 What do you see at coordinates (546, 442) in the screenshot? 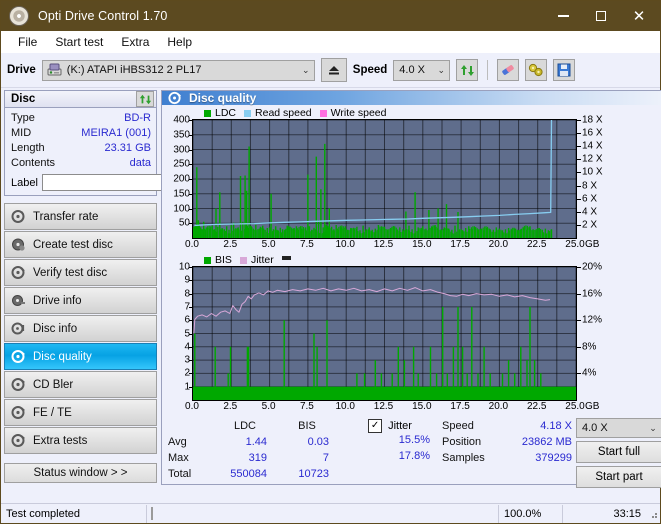
I see `position-readout: 23862 MB` at bounding box center [546, 442].